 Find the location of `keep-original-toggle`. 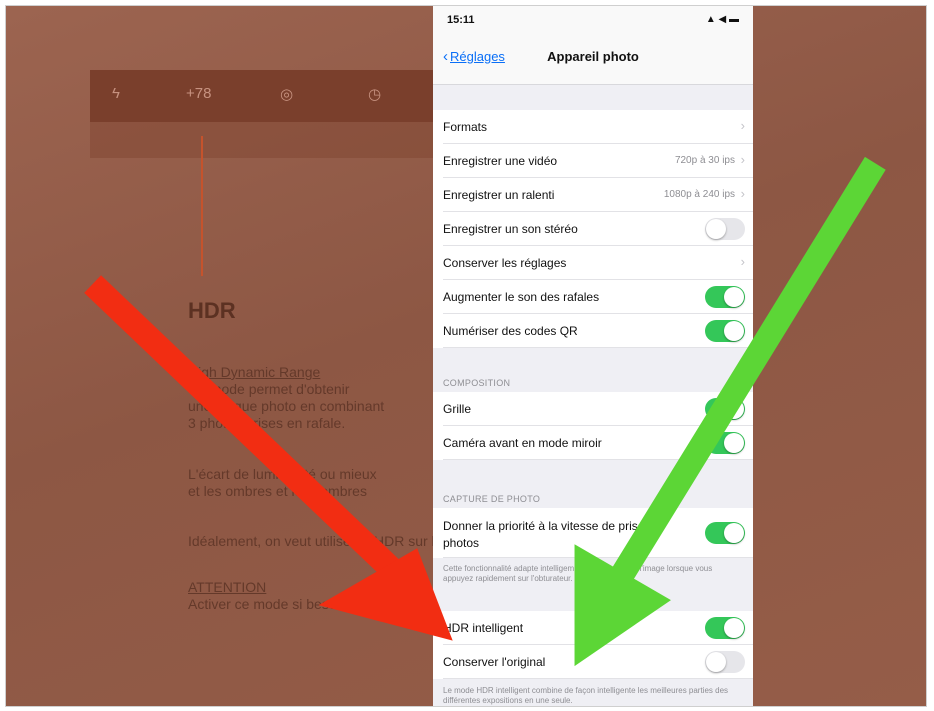

keep-original-toggle is located at coordinates (725, 662).